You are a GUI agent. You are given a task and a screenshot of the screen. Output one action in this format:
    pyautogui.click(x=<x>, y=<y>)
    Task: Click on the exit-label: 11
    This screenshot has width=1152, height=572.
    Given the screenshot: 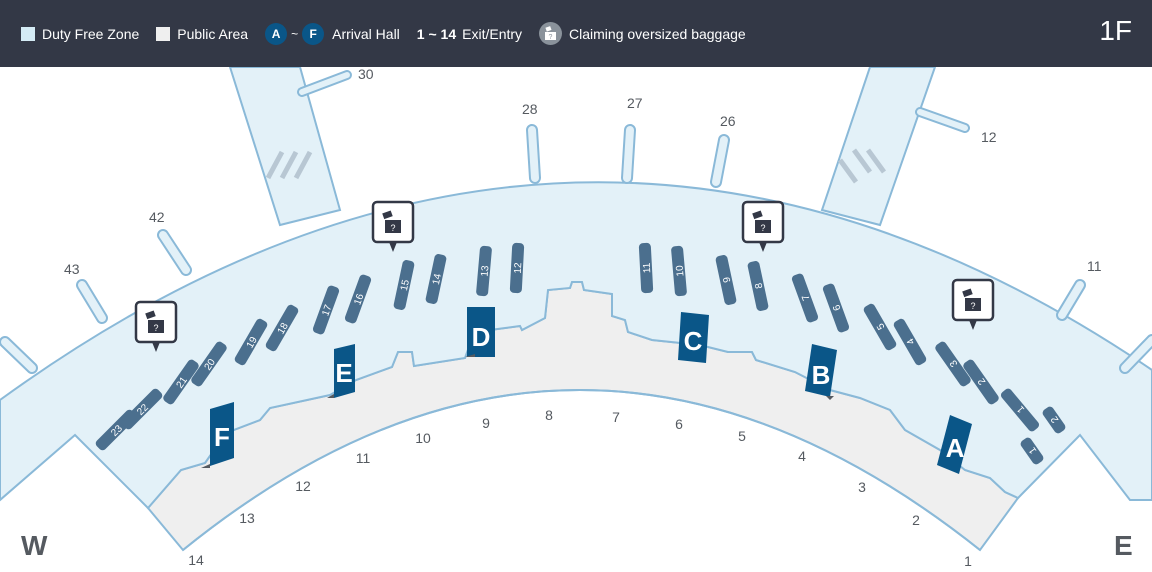 What is the action you would take?
    pyautogui.click(x=363, y=458)
    